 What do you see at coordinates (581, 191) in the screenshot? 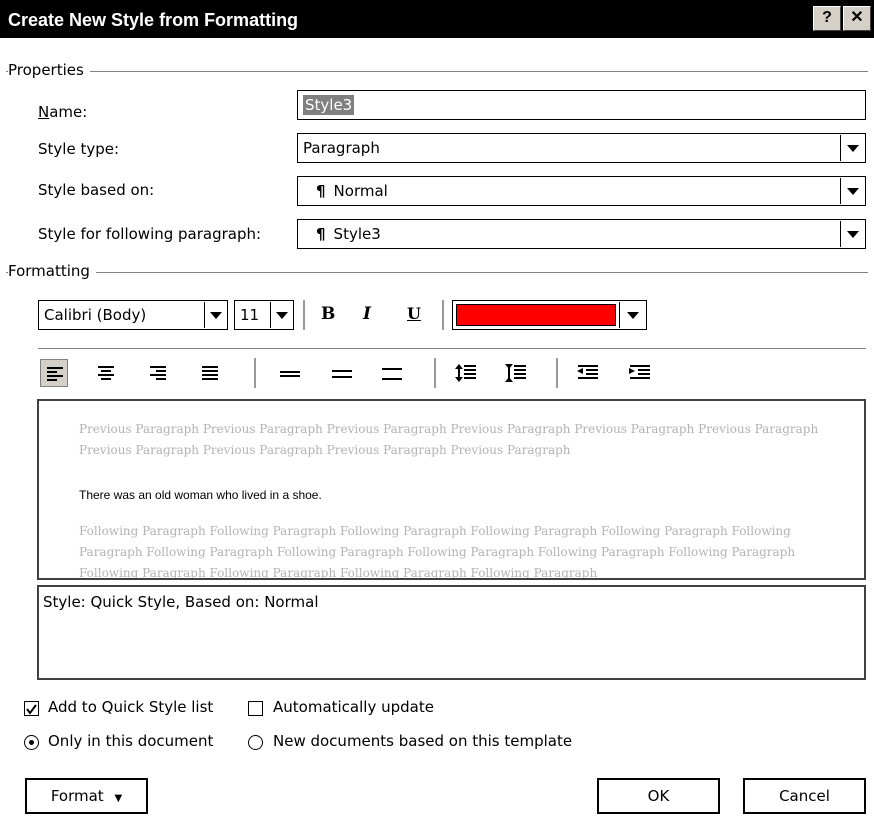
I see `based-on-select: ¶ Normal` at bounding box center [581, 191].